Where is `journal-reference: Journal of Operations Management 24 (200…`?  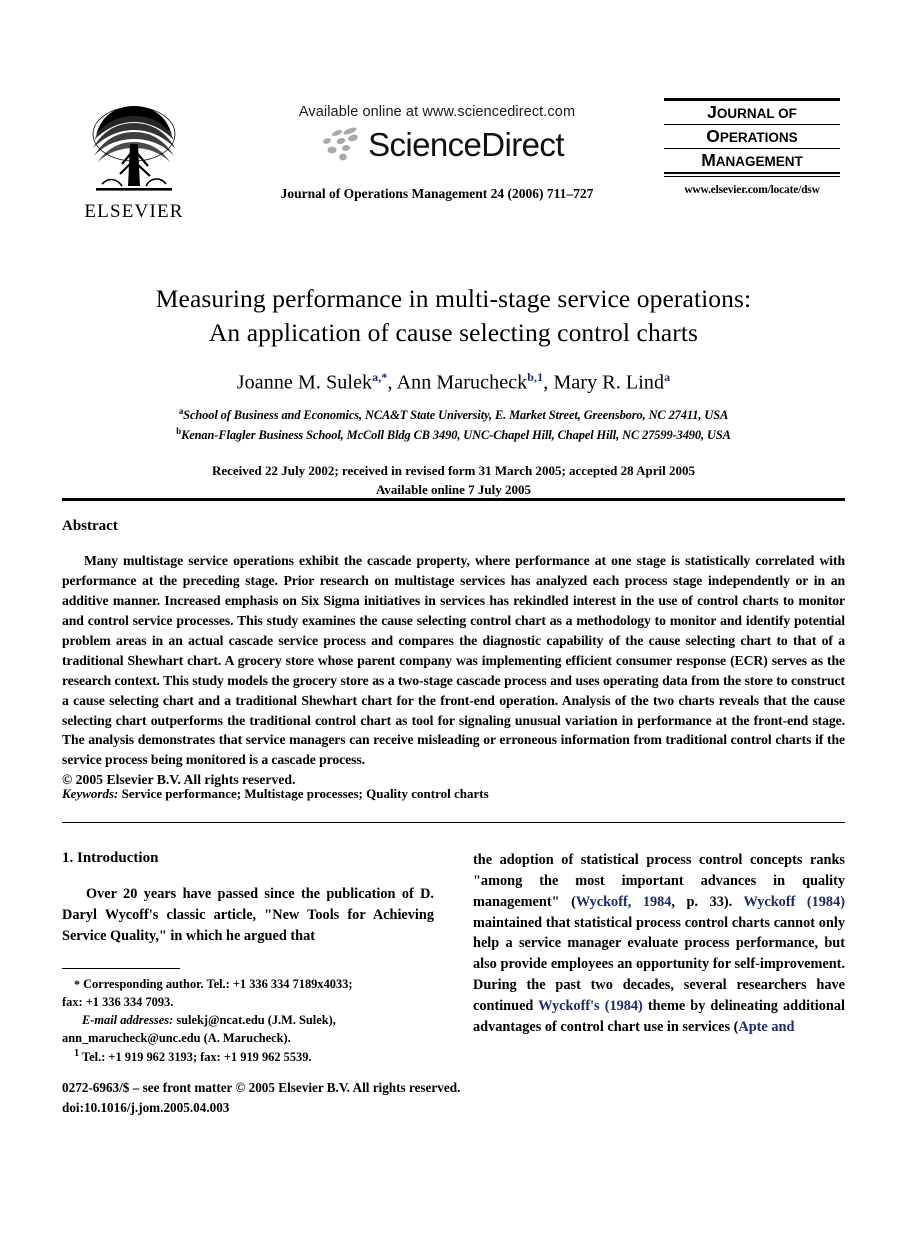 journal-reference: Journal of Operations Management 24 (200… is located at coordinates (437, 193).